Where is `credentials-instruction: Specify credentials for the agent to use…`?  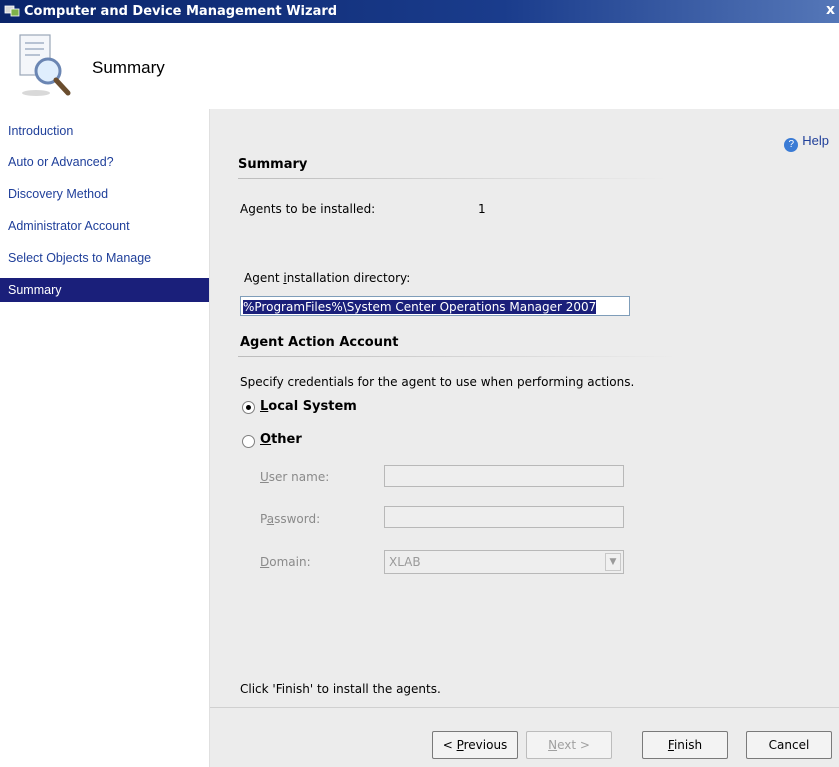
credentials-instruction: Specify credentials for the agent to use… is located at coordinates (437, 382).